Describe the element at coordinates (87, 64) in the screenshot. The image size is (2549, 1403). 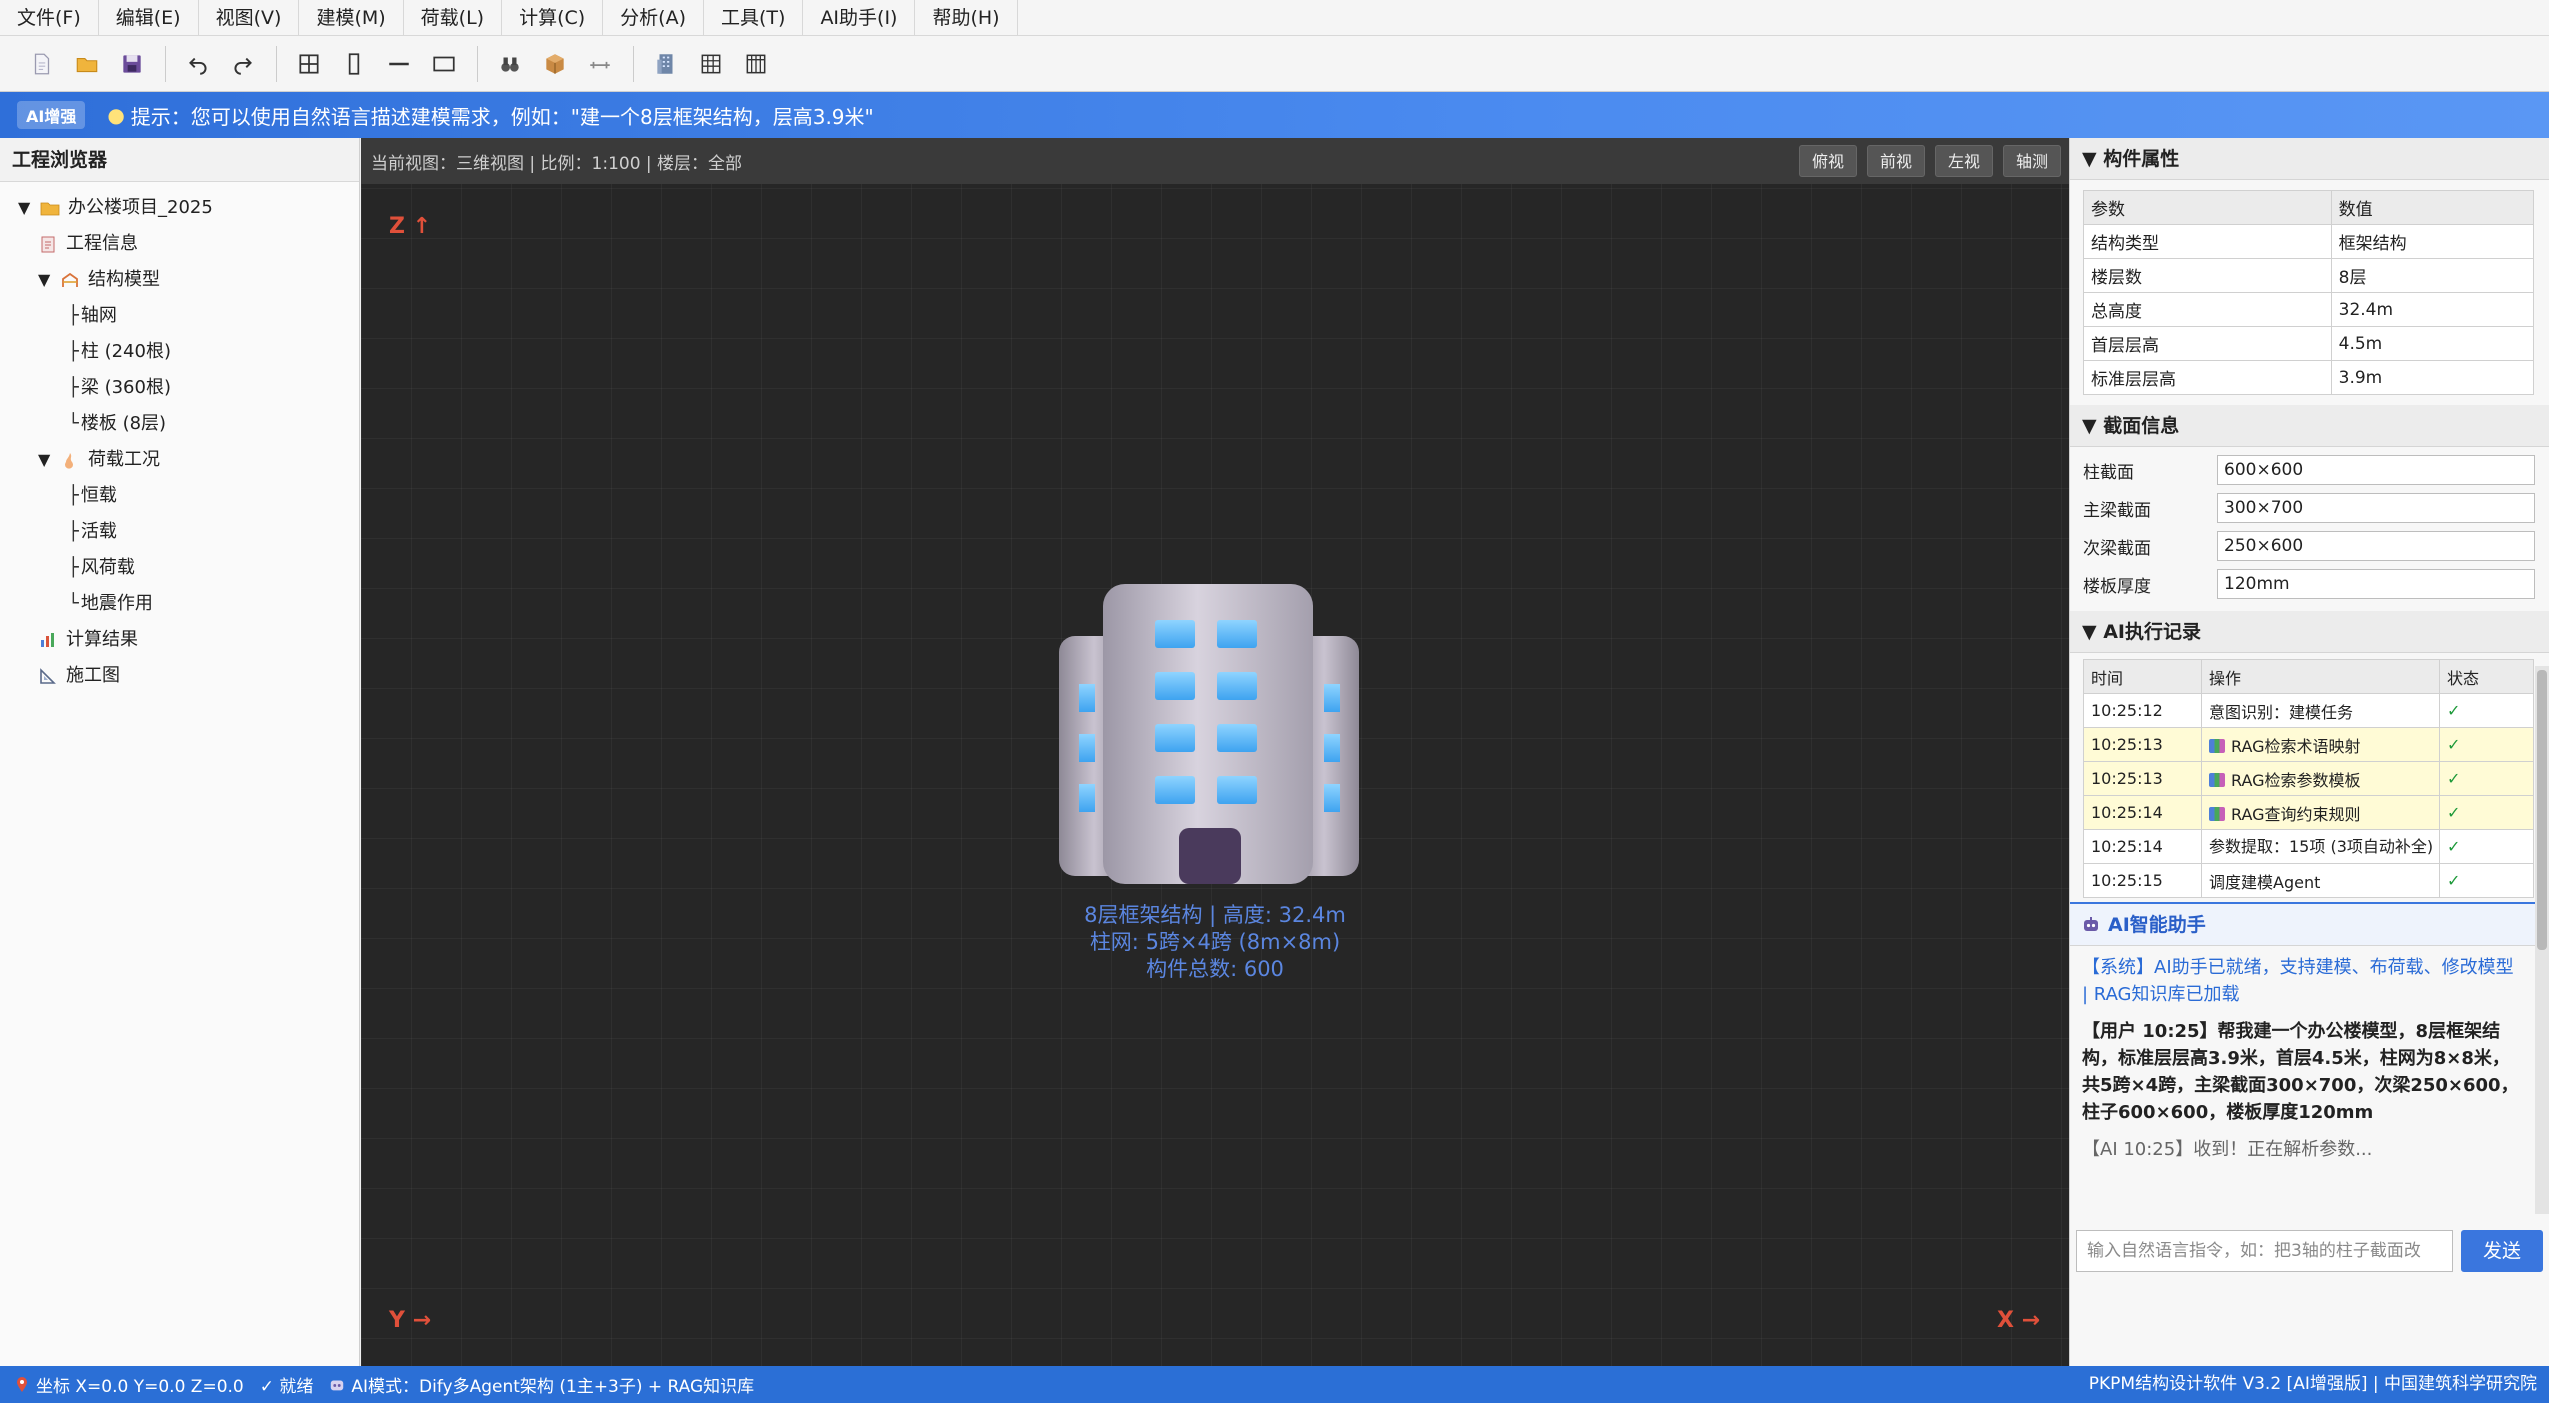
I see `open-folder-icon` at that location.